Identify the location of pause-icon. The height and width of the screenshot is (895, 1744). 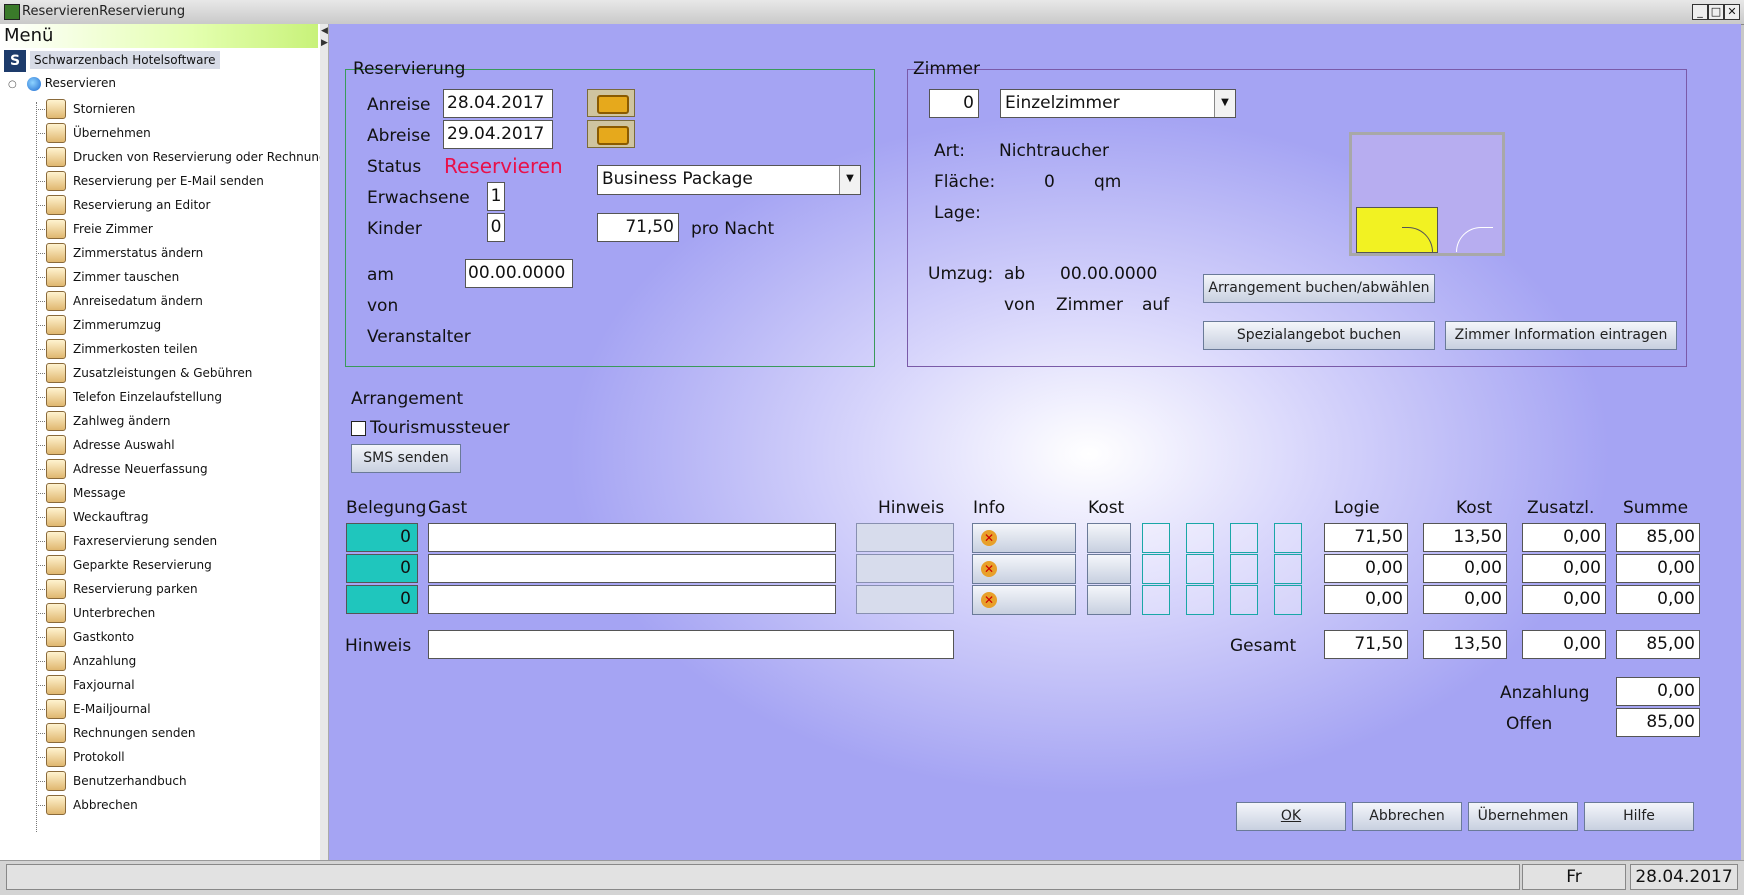
(56, 613).